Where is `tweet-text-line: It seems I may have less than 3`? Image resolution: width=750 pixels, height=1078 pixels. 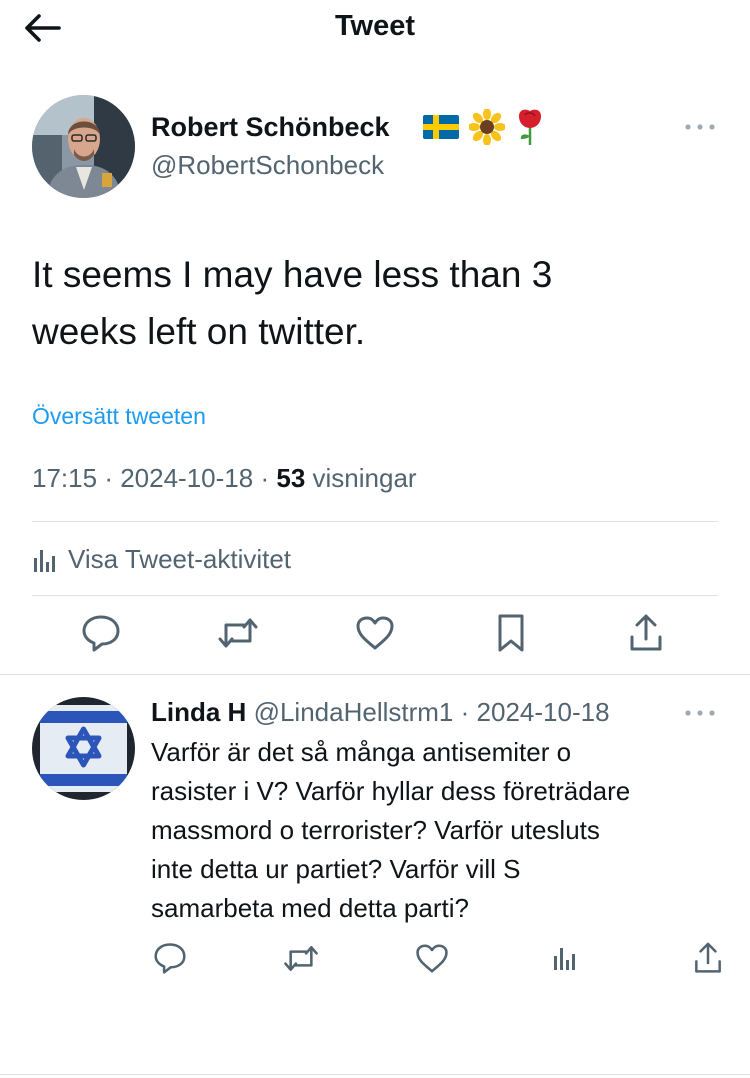
tweet-text-line: It seems I may have less than 3 is located at coordinates (292, 274).